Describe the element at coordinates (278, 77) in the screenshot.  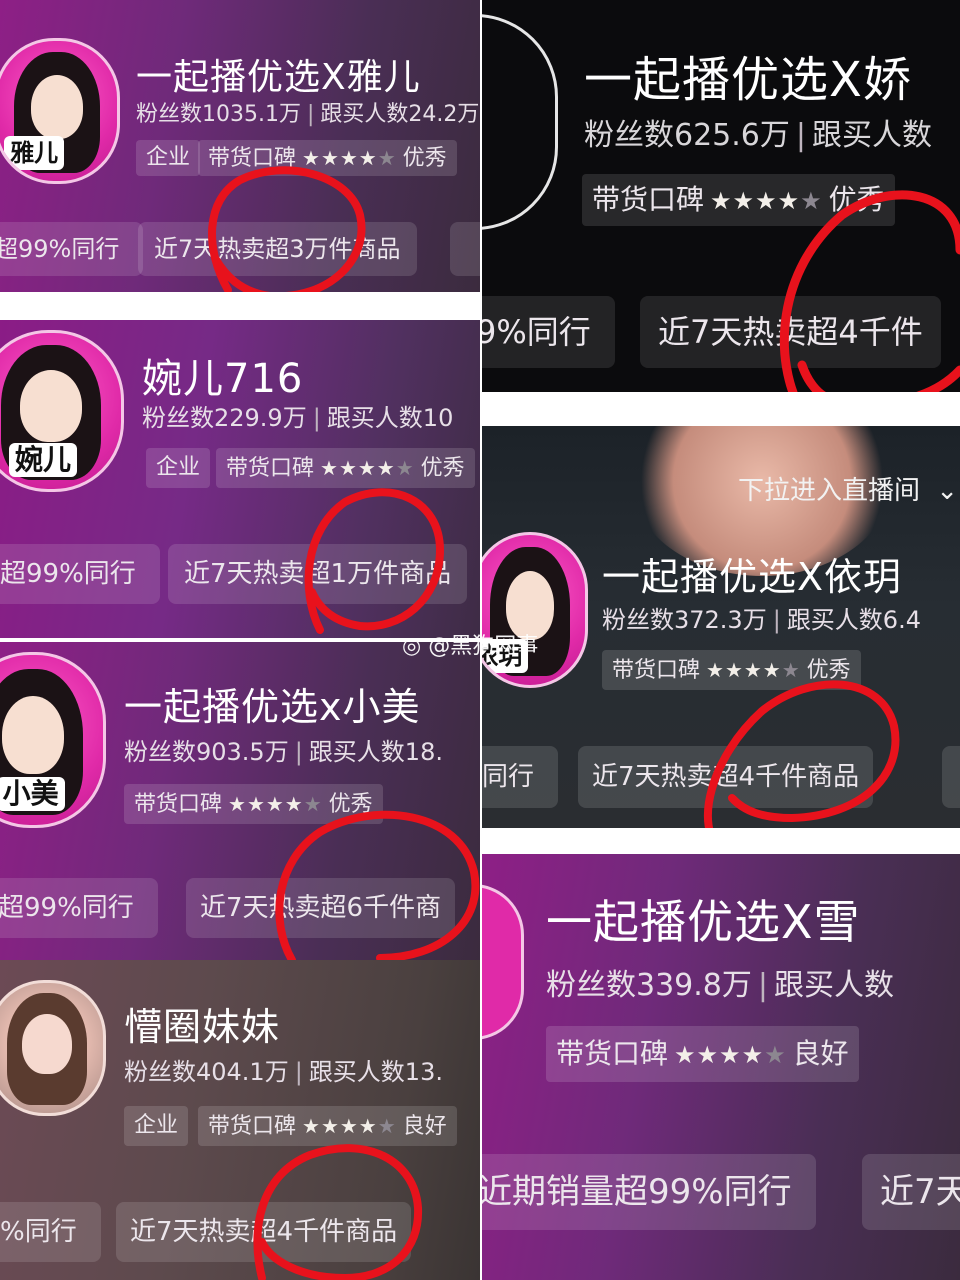
I see `streamer-title: 一起播优选X雅儿` at that location.